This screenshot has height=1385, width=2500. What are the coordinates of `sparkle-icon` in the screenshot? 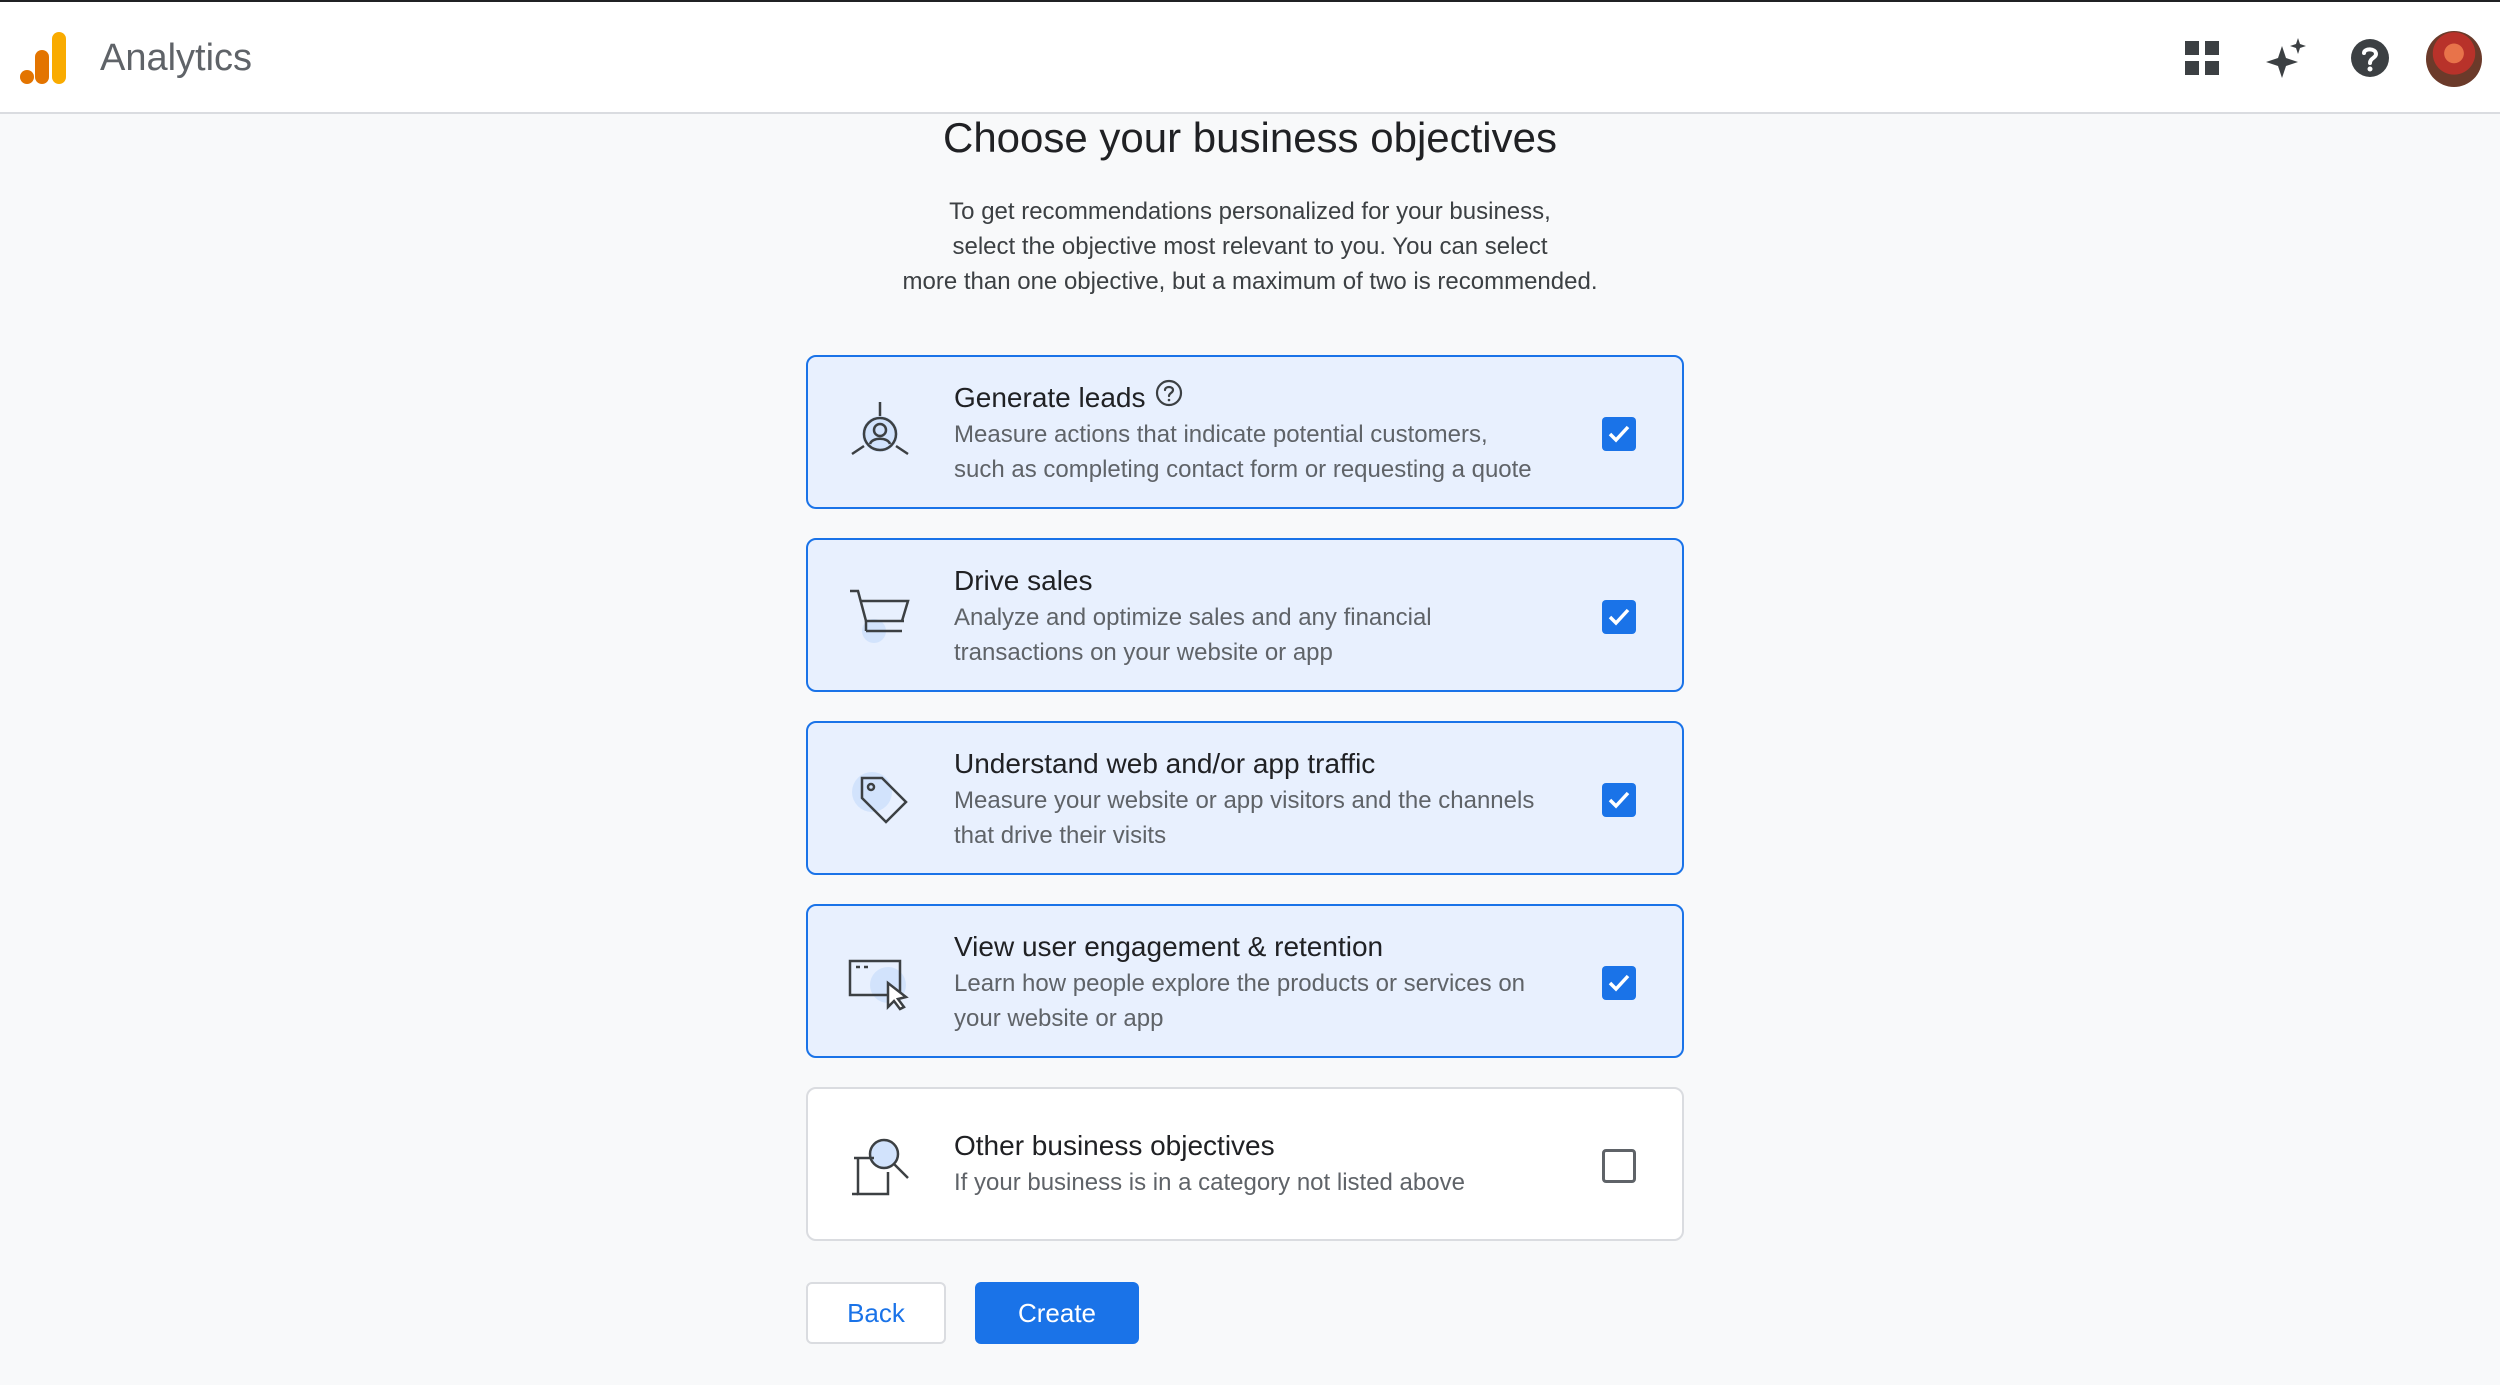 It's located at (2286, 58).